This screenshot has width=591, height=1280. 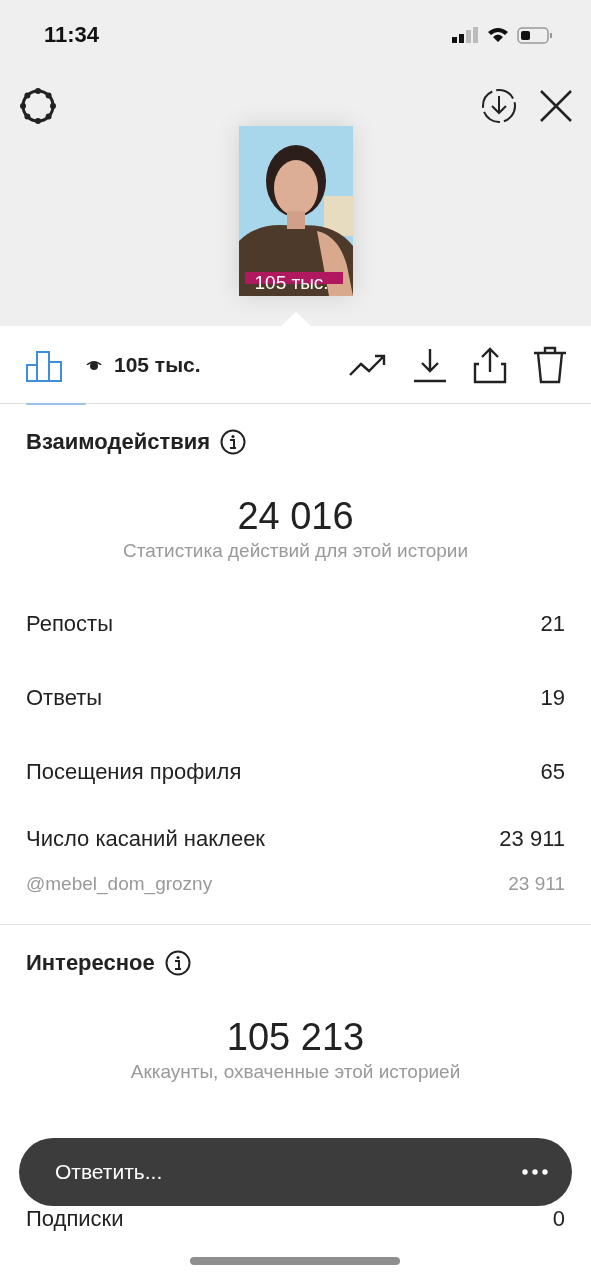 I want to click on settings-icon, so click(x=38, y=106).